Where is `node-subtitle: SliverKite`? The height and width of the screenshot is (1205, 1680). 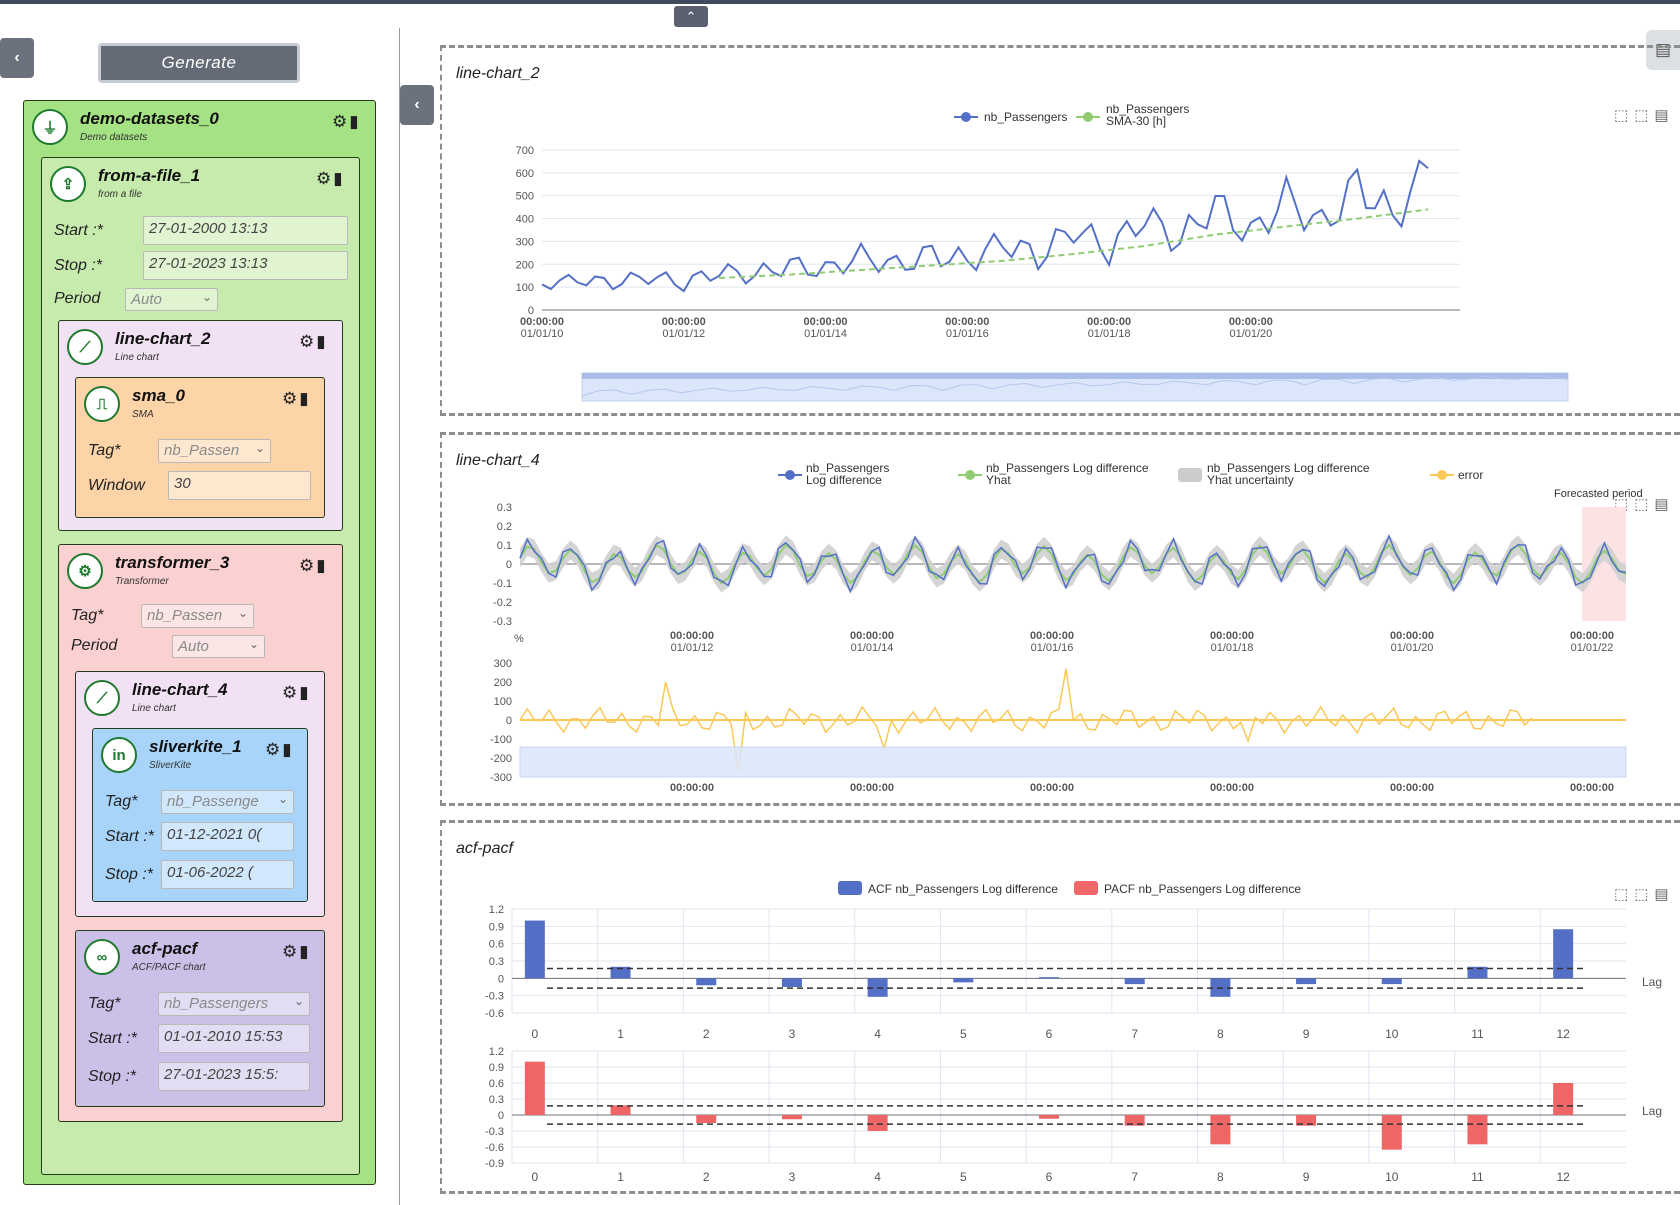
node-subtitle: SliverKite is located at coordinates (170, 765).